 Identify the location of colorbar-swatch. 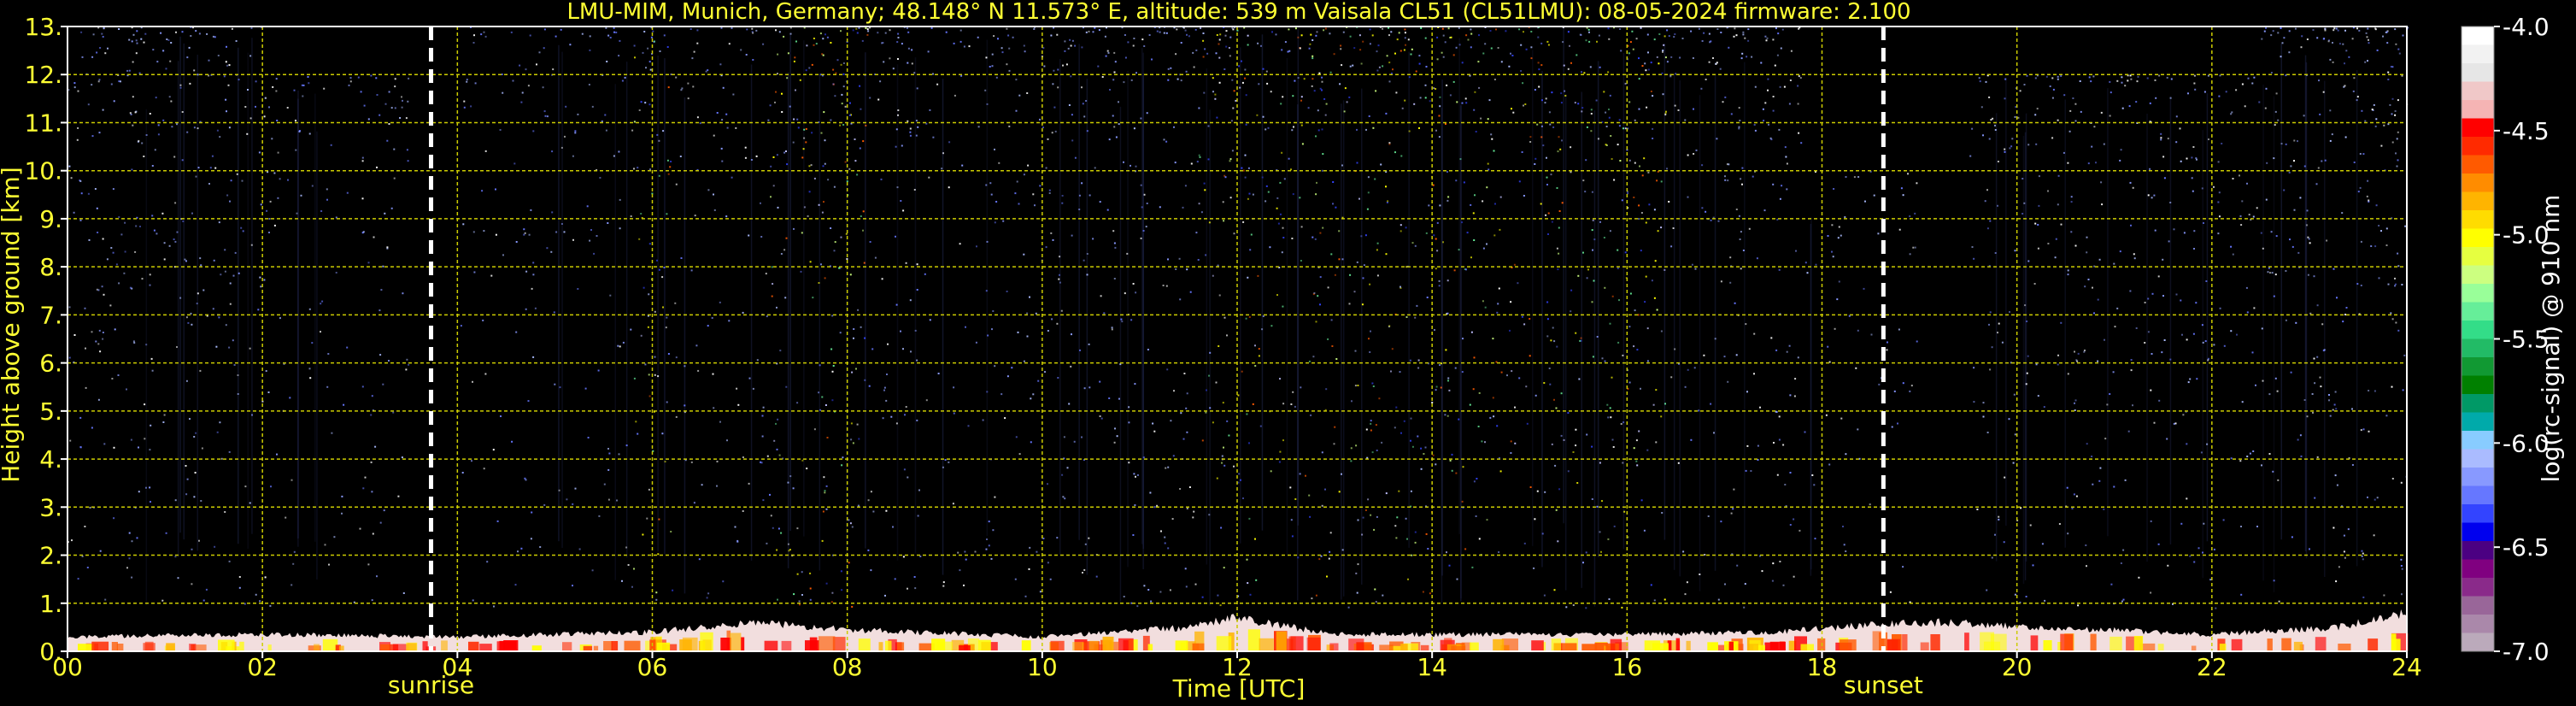
(2478, 293).